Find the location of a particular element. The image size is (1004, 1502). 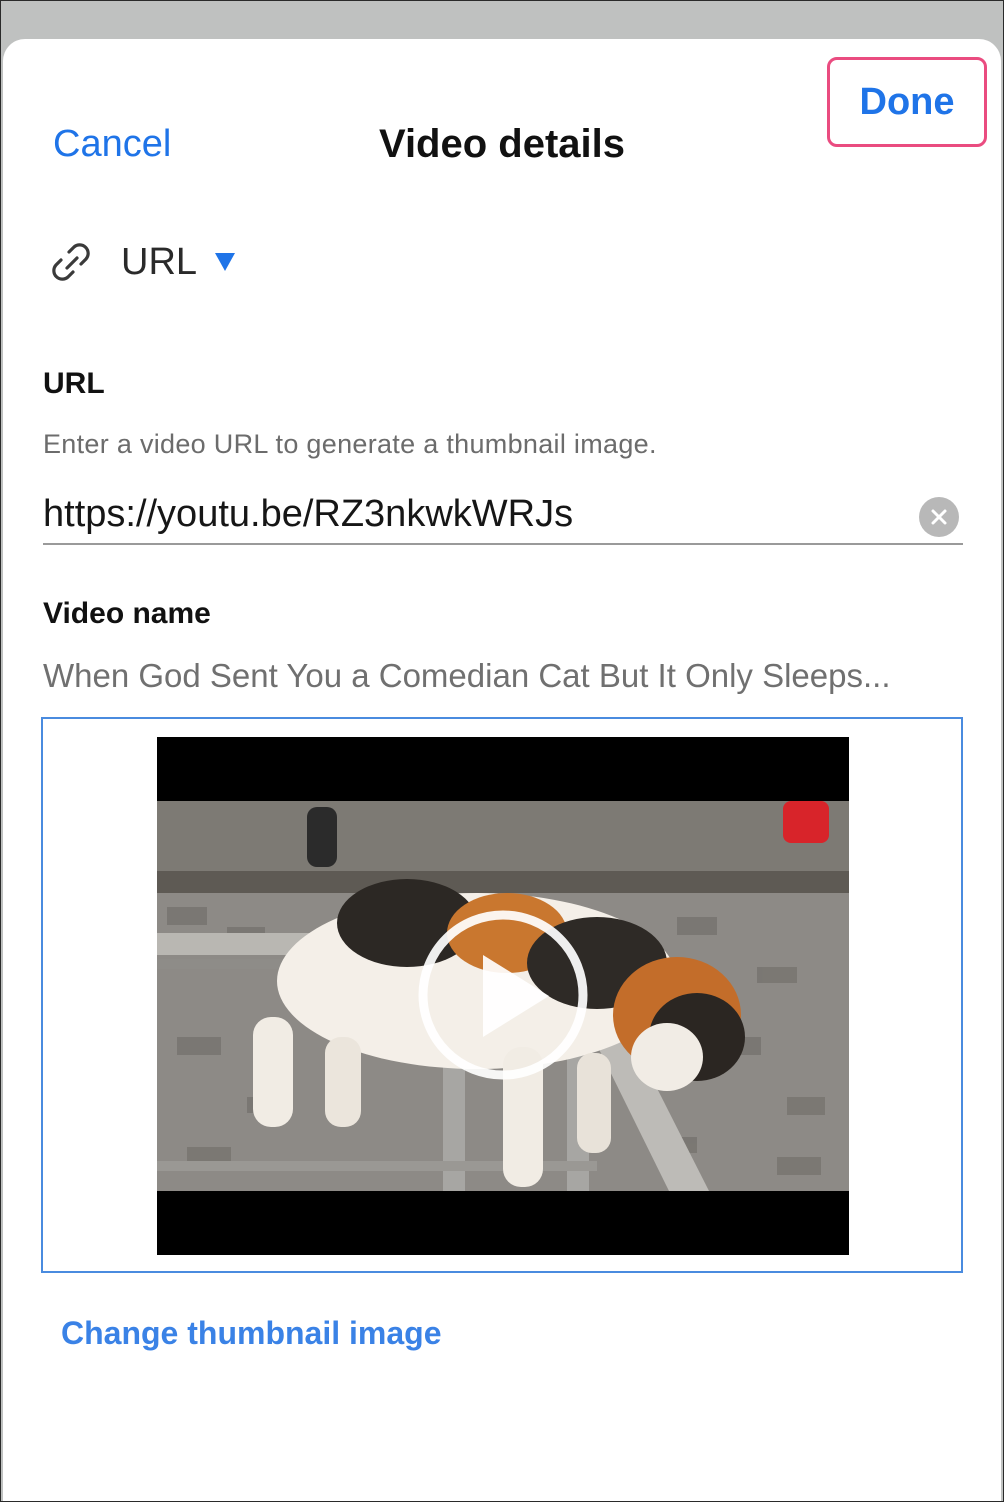

url-input is located at coordinates (503, 518).